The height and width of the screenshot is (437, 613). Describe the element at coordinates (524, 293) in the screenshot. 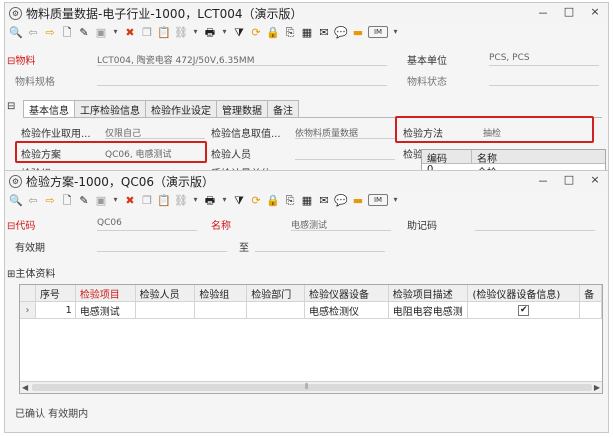

I see `col-device-info: (检验仪器设备信息)` at that location.